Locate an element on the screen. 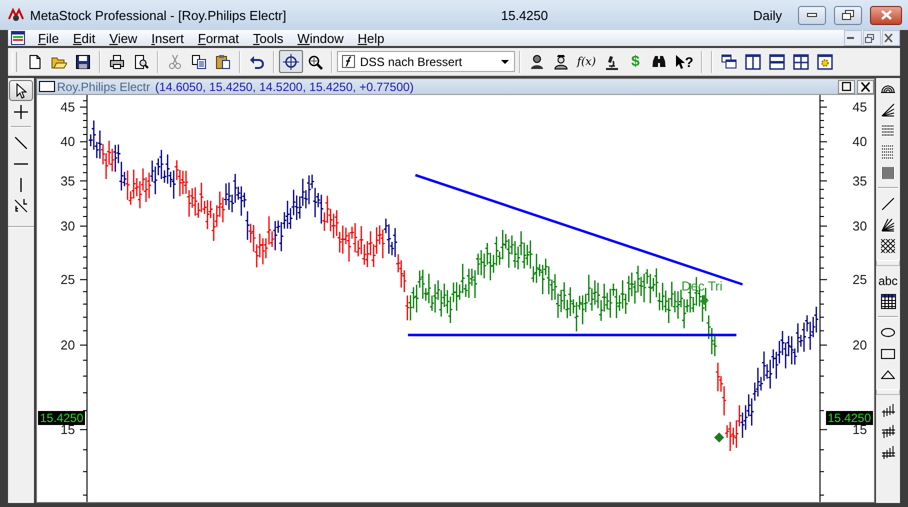 The width and height of the screenshot is (908, 507). toolbar-button is located at coordinates (291, 61).